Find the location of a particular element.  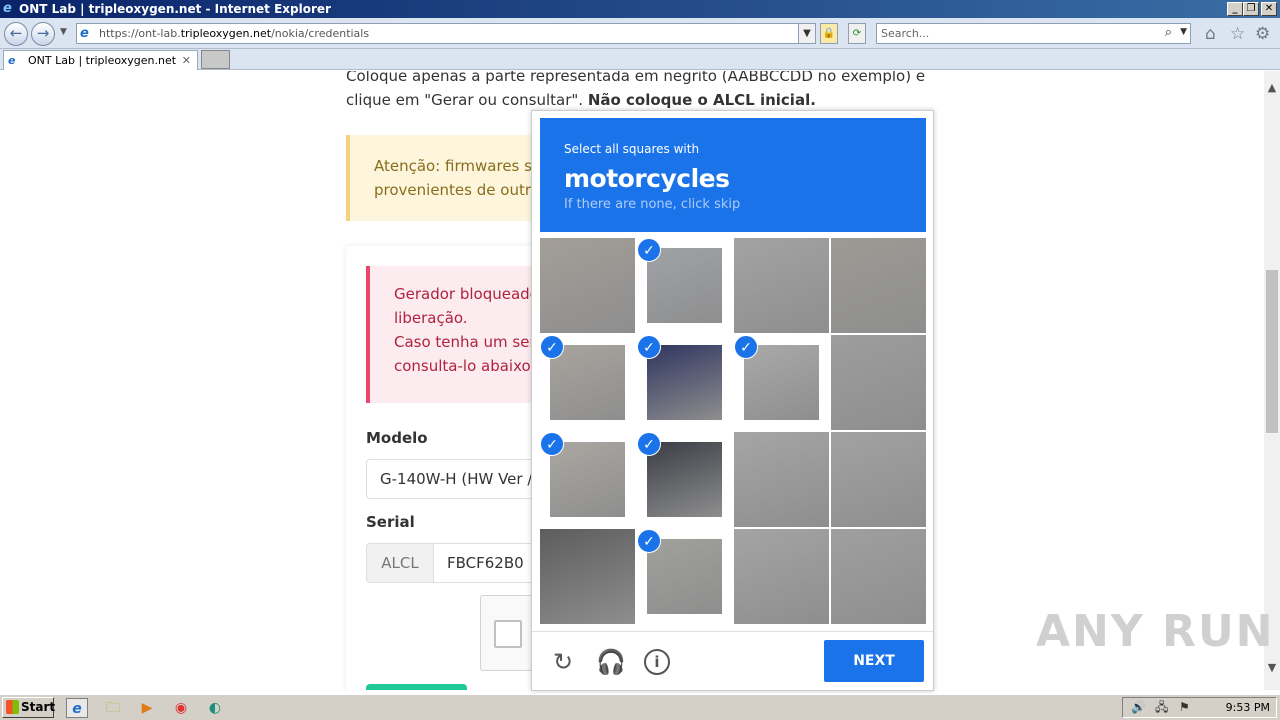

history-dropdown-icon: ▼ is located at coordinates (63, 32).